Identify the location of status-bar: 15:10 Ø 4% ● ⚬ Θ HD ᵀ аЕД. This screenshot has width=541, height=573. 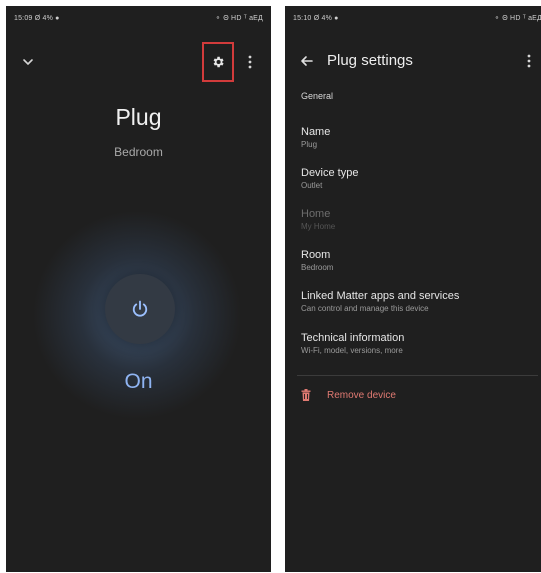
(413, 18).